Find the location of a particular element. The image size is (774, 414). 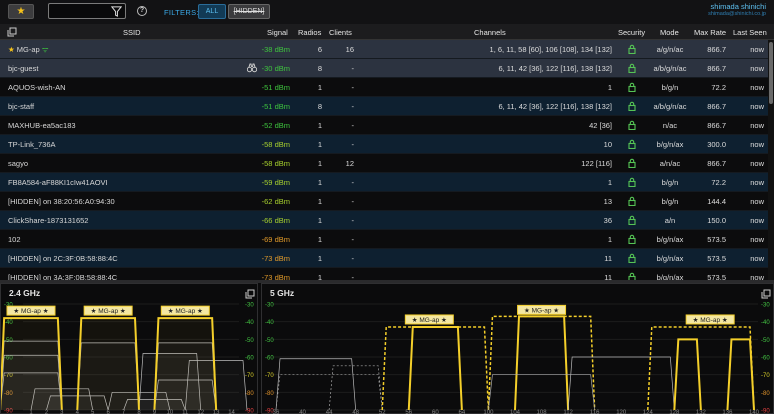

ap-label: ★ MG-ap ★ is located at coordinates (30, 311).